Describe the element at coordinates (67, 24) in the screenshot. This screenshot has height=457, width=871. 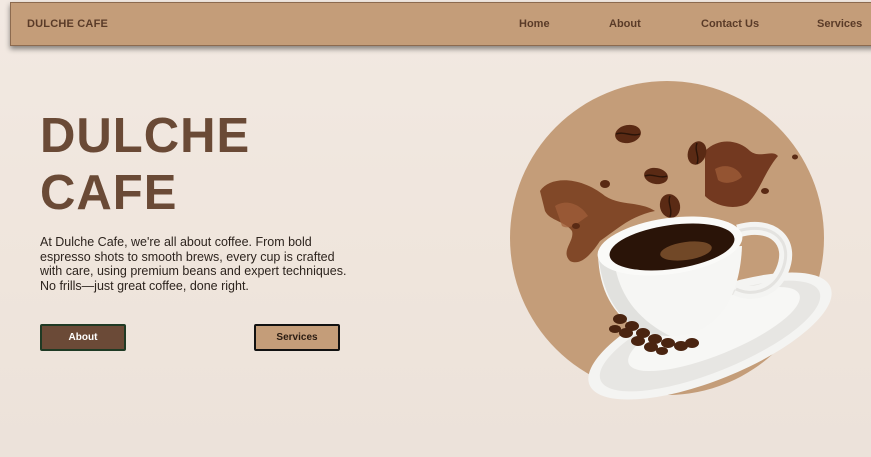
I see `brand-logo: DULCHE CAFE` at that location.